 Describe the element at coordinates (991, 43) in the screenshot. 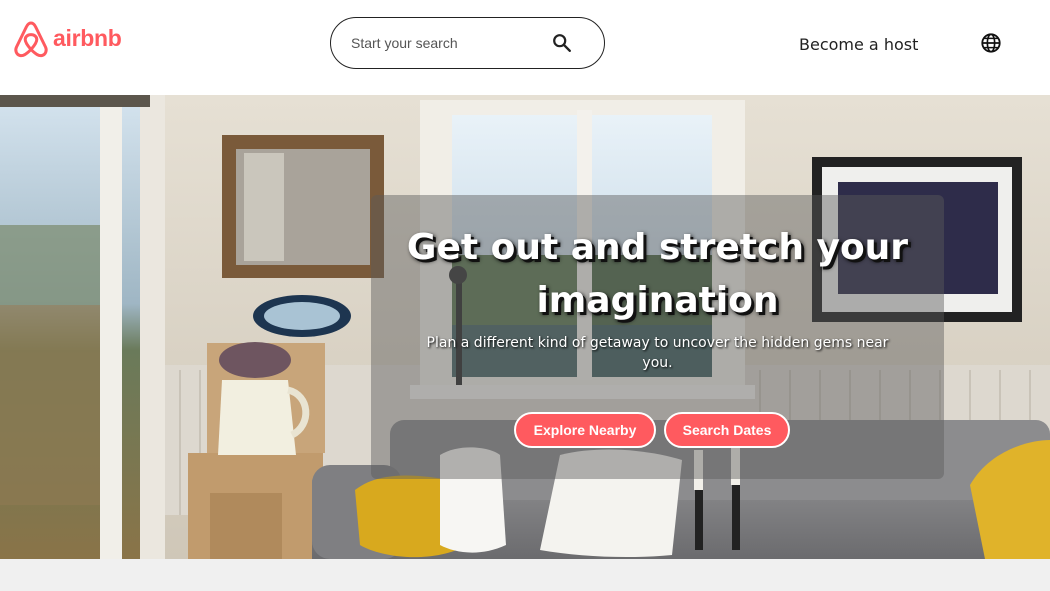

I see `globe-icon` at that location.